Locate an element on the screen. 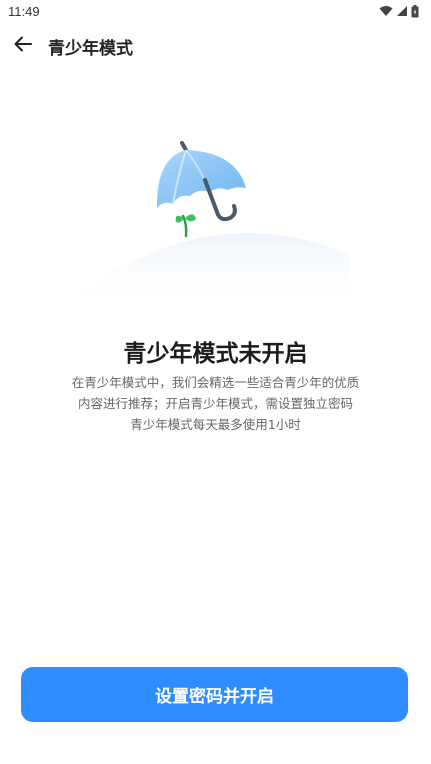 The width and height of the screenshot is (431, 764). status-icons is located at coordinates (399, 11).